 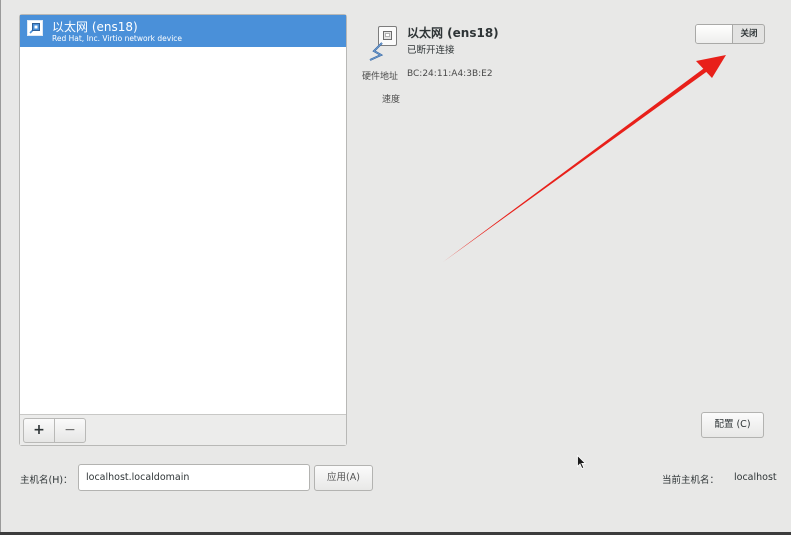 What do you see at coordinates (46, 480) in the screenshot?
I see `hostname-label: 主机名(H)：` at bounding box center [46, 480].